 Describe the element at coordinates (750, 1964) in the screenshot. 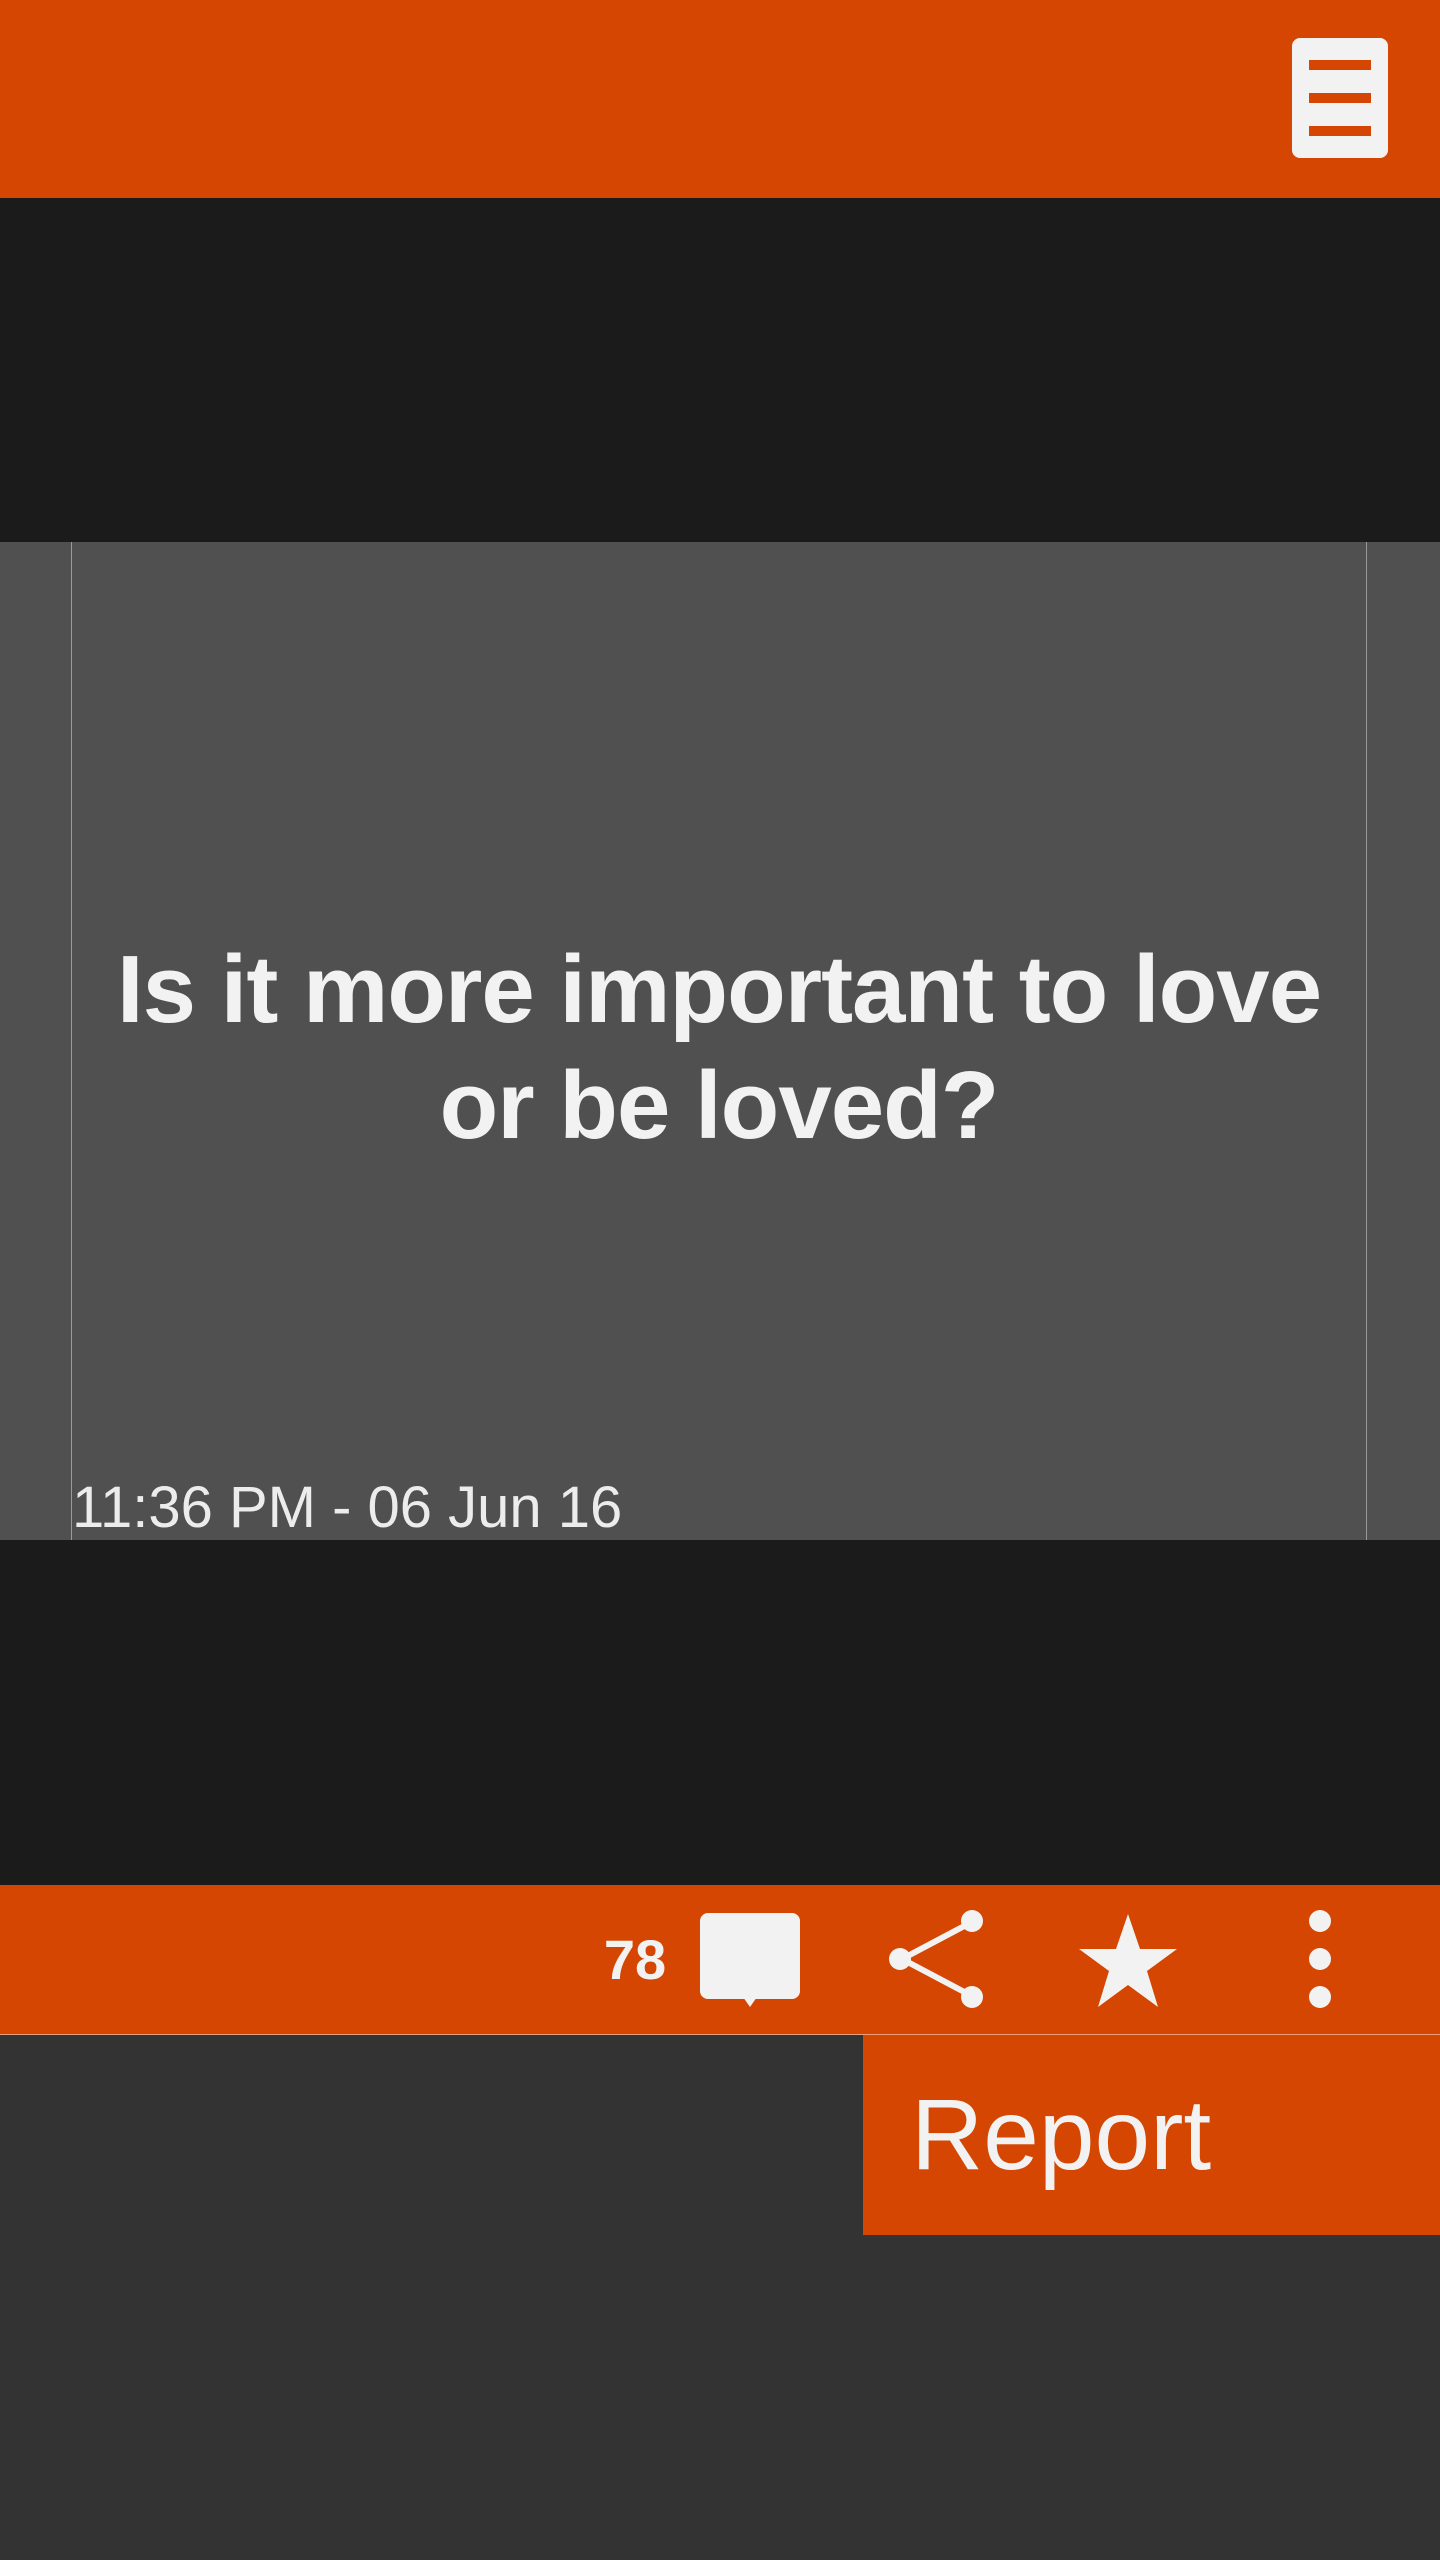

I see `comment-bubble-icon` at that location.